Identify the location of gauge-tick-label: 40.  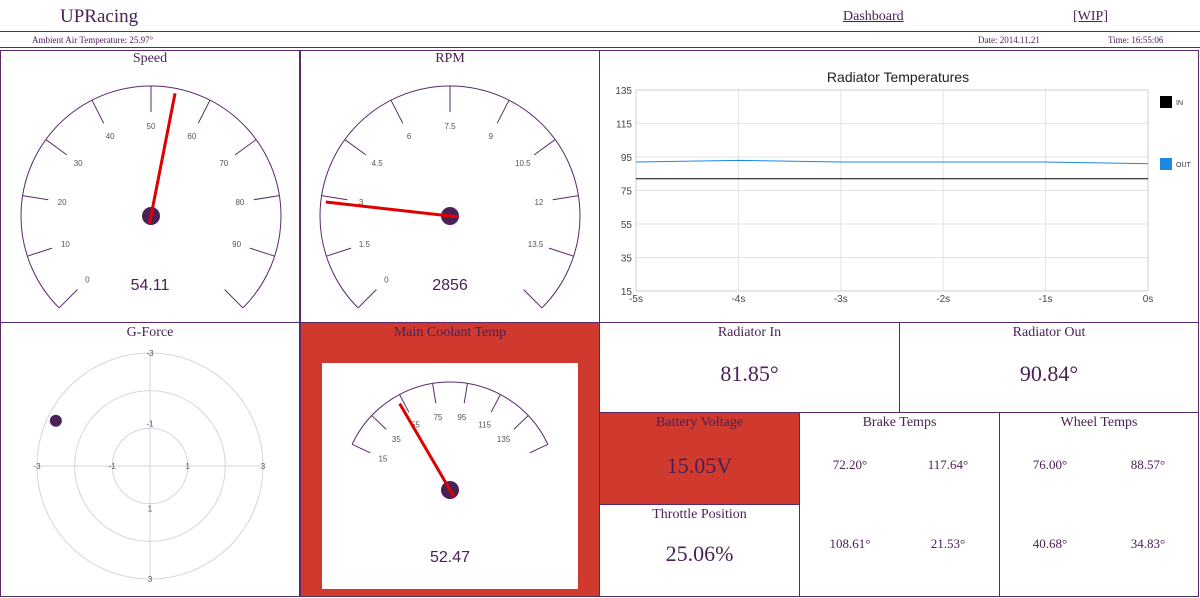
(110, 136).